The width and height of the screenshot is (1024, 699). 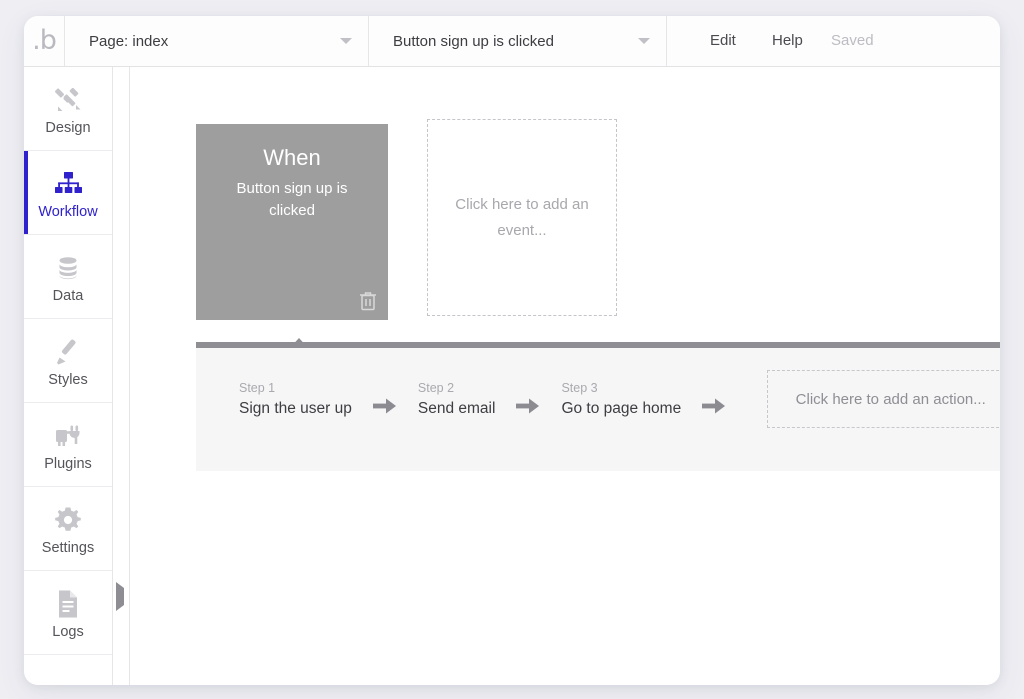 I want to click on step-number: Step 3, so click(x=579, y=388).